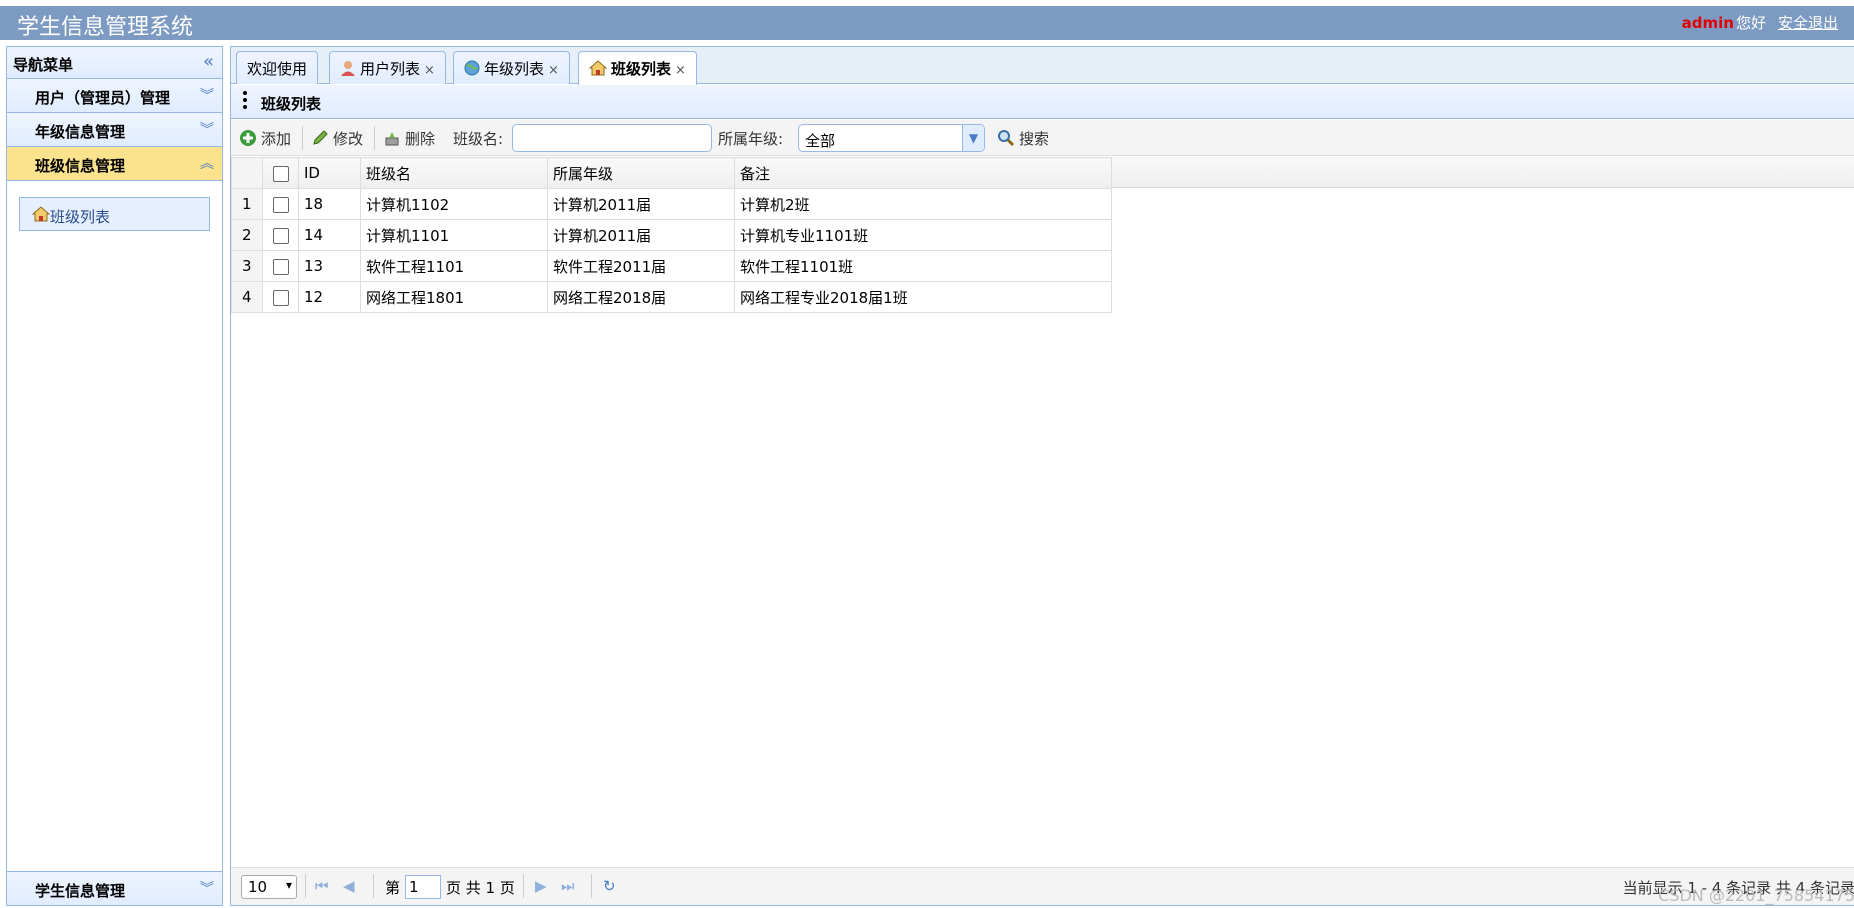 The width and height of the screenshot is (1854, 908). What do you see at coordinates (1750, 23) in the screenshot?
I see `greeting: 您好` at bounding box center [1750, 23].